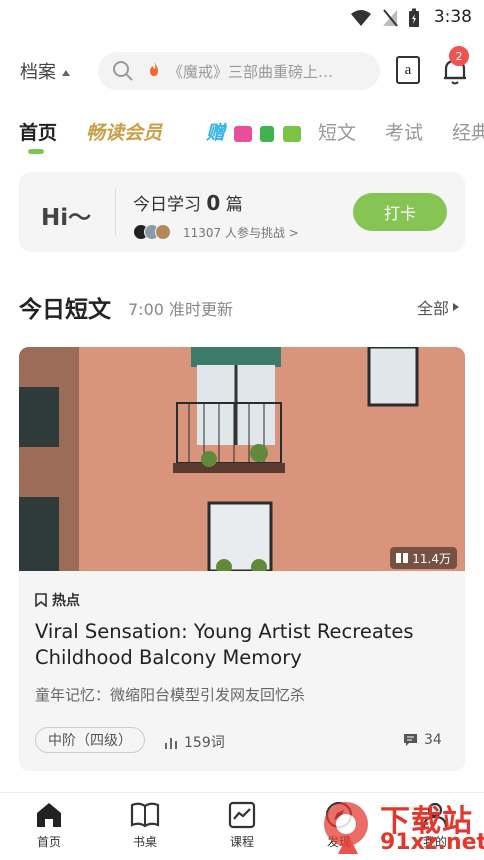 The width and height of the screenshot is (484, 860). I want to click on category-tabs: 首页 畅读会员 赠 短文 考试 经典, so click(242, 136).